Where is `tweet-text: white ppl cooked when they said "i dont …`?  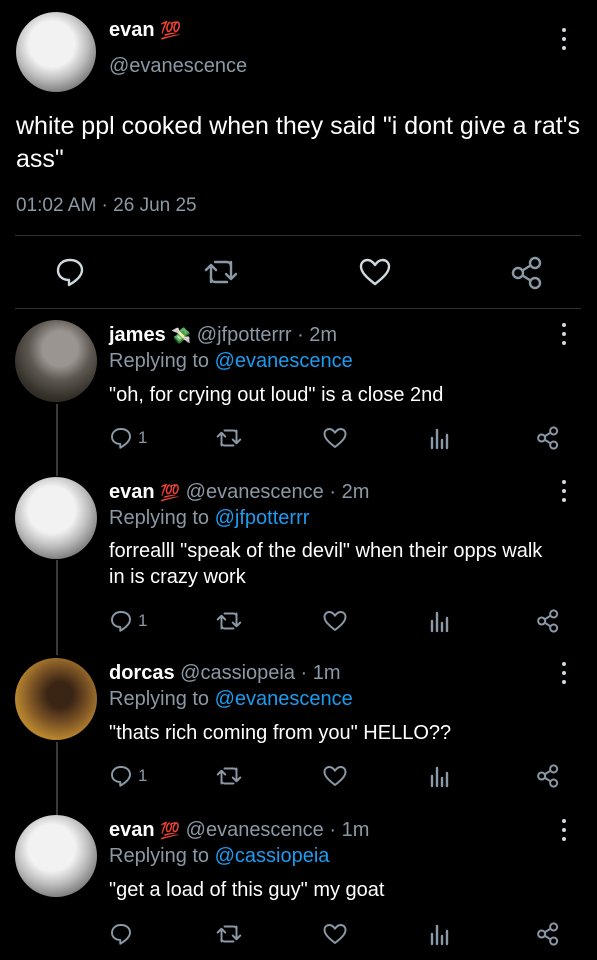 tweet-text: white ppl cooked when they said "i dont … is located at coordinates (298, 142).